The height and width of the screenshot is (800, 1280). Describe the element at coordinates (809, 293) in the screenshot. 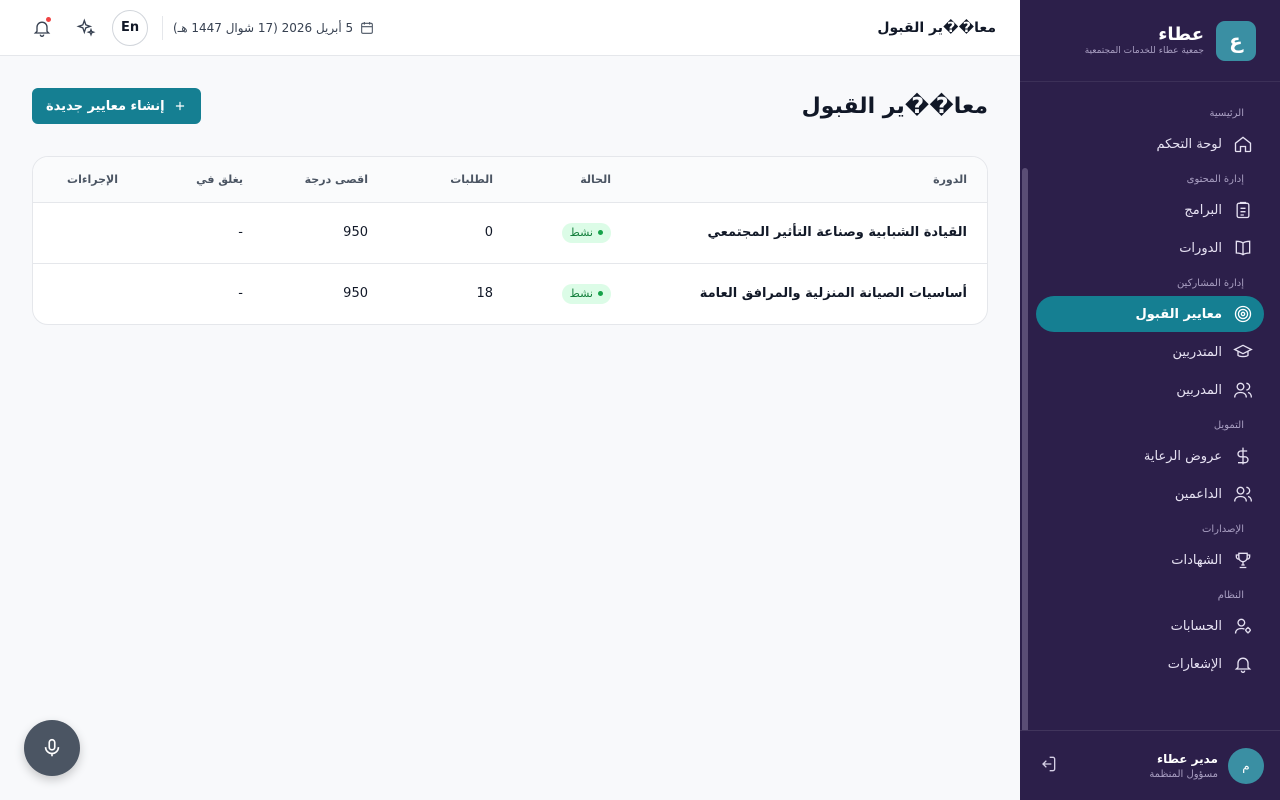

I see `cell-course: أساسيات الصيانة المنزلية والمرافق العامة` at that location.